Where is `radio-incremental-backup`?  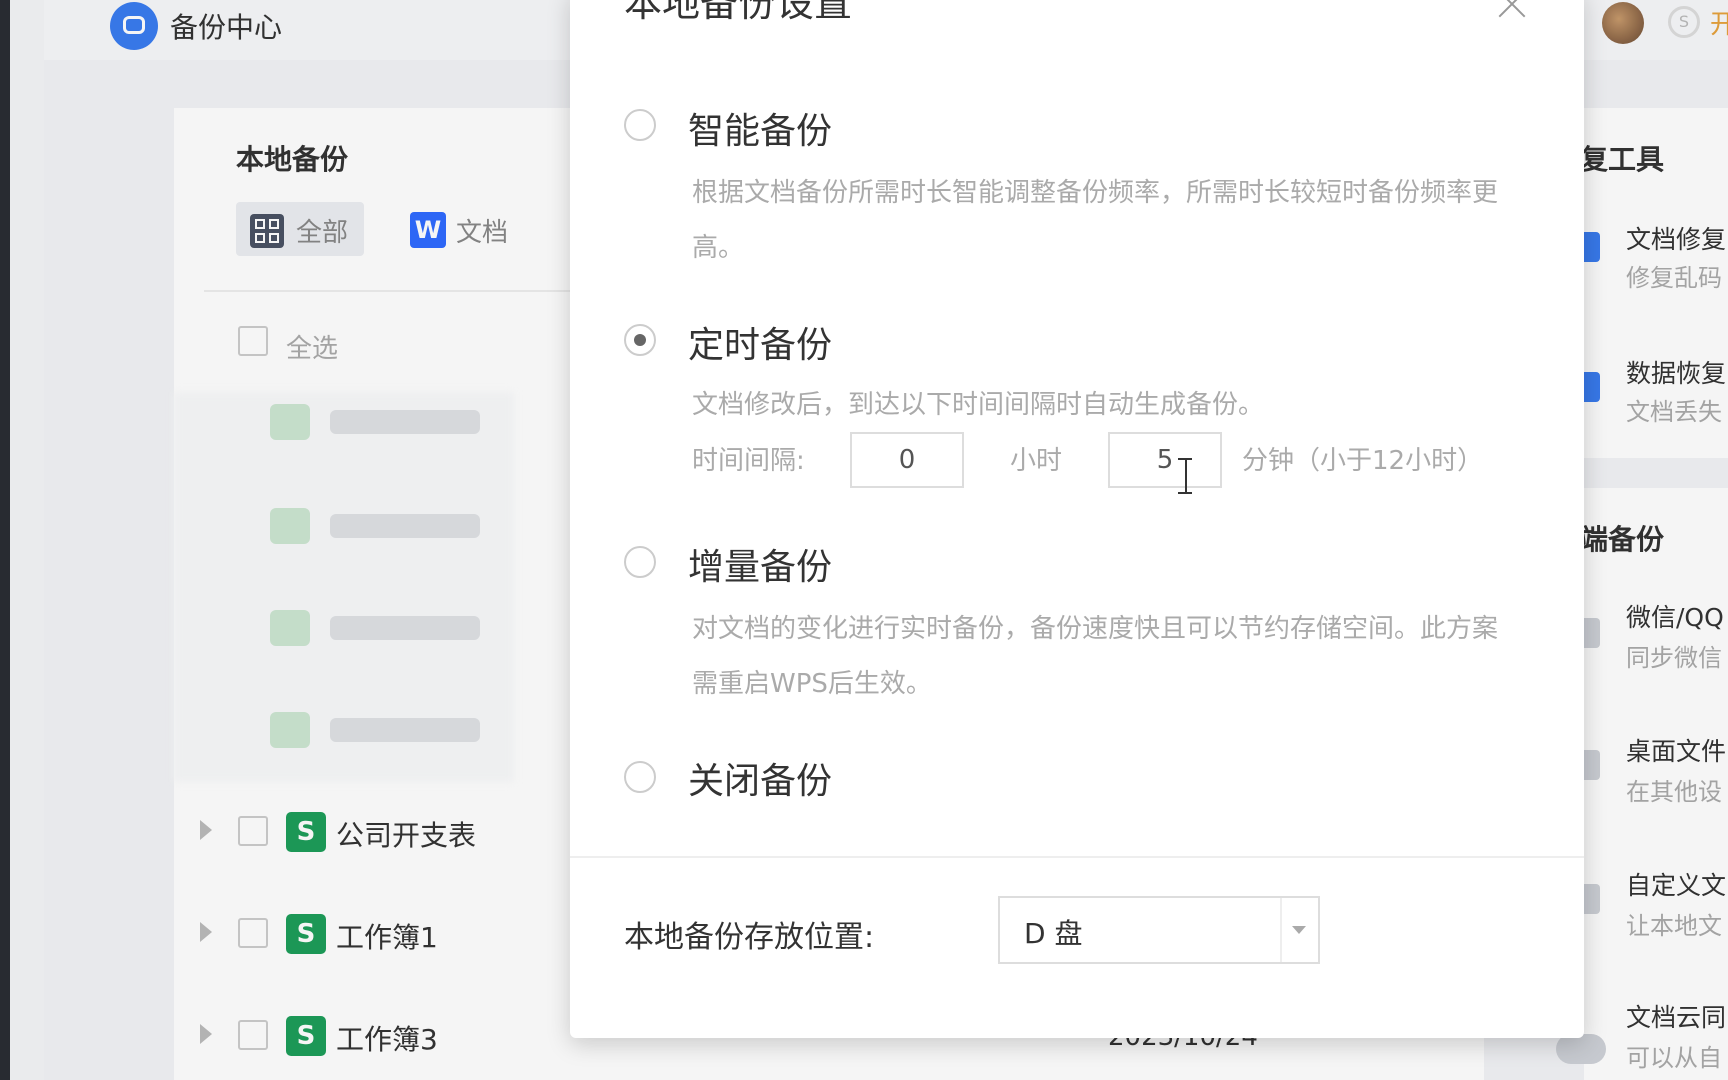
radio-incremental-backup is located at coordinates (640, 562).